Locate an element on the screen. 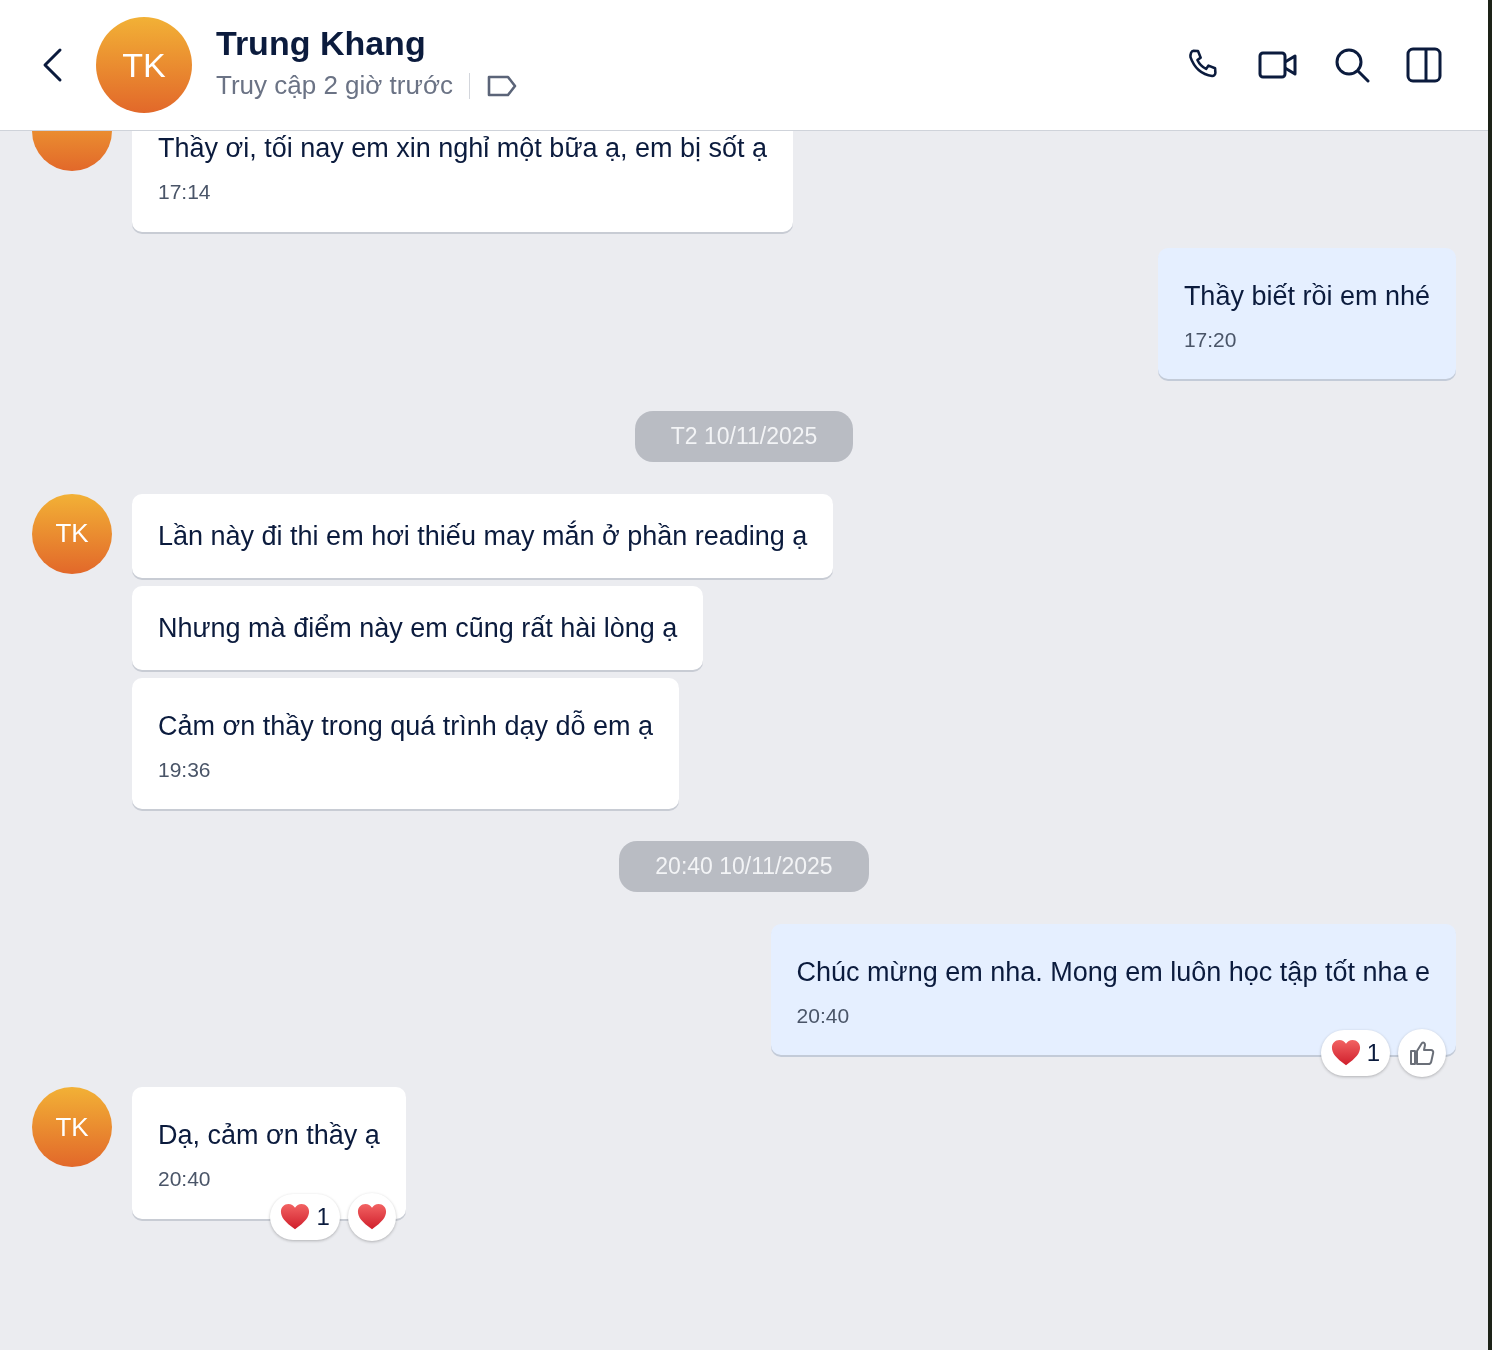 This screenshot has width=1492, height=1350. last-seen-text: Truy cập 2 giờ trước is located at coordinates (334, 86).